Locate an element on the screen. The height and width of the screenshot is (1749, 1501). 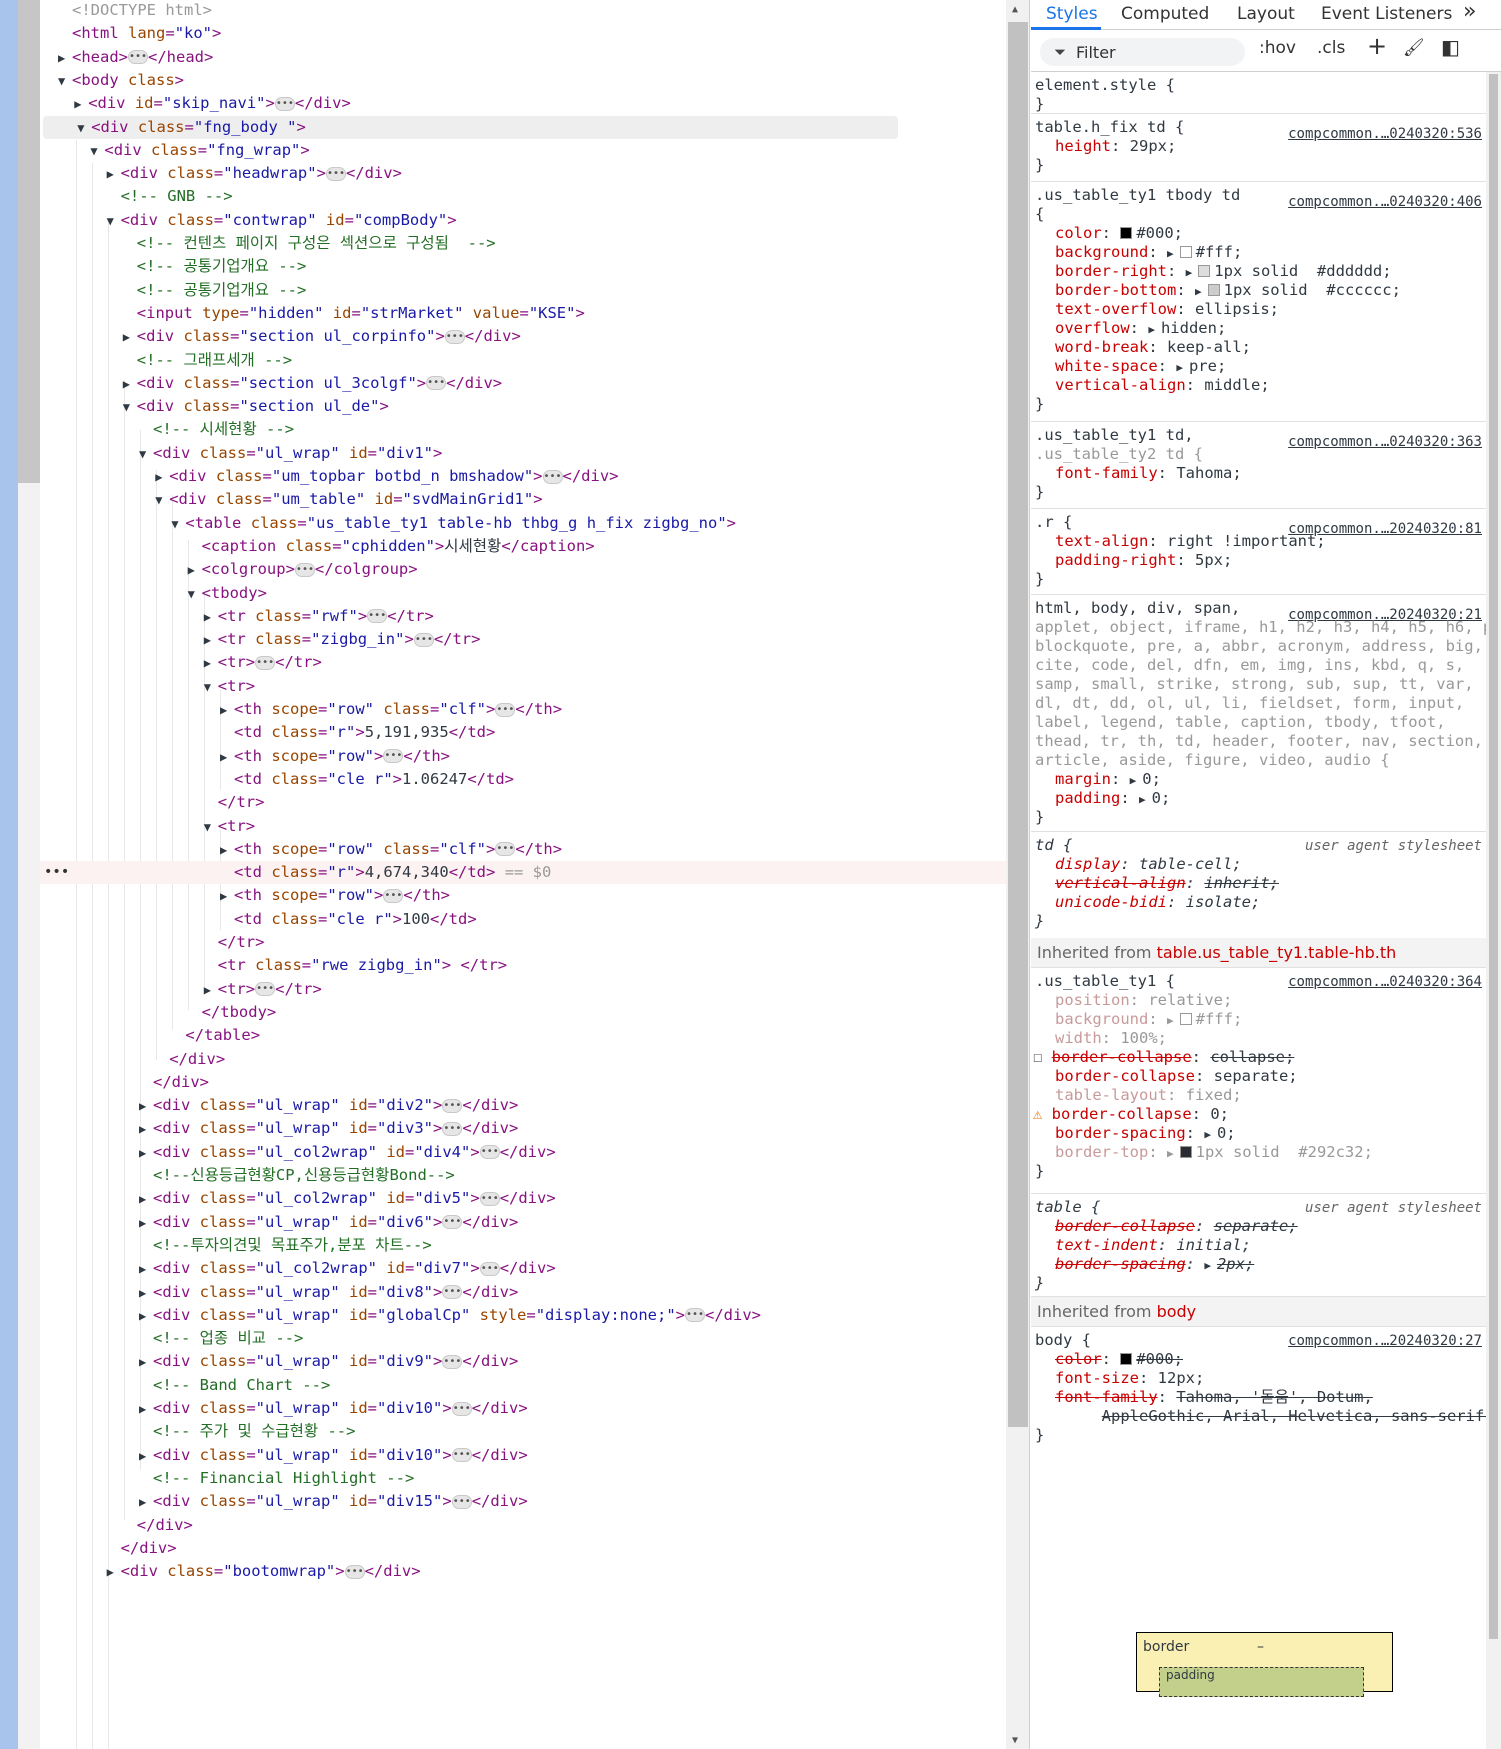
property-value: #fff; is located at coordinates (1219, 1019).